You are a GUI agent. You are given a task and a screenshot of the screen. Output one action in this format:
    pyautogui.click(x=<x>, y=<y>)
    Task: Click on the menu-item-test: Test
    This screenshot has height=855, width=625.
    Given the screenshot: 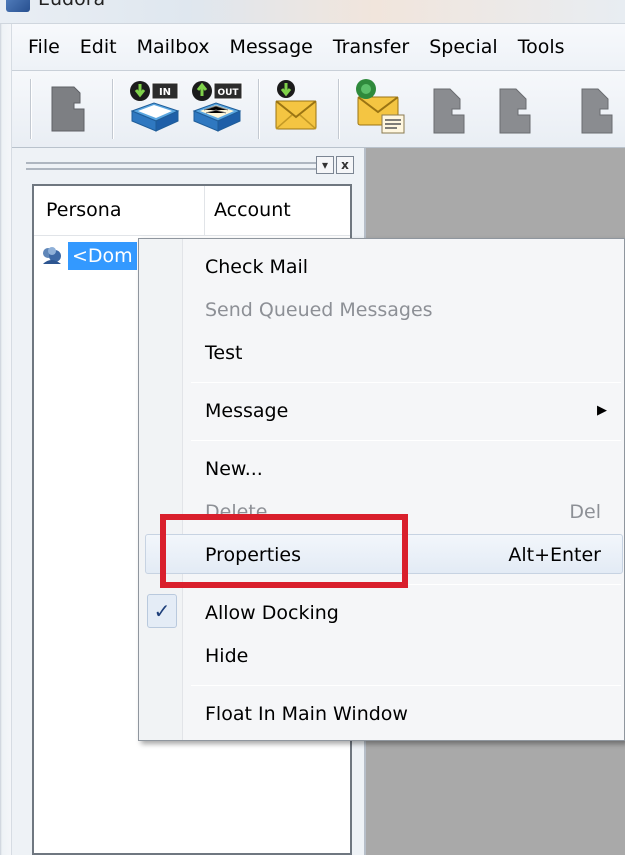 What is the action you would take?
    pyautogui.click(x=410, y=353)
    